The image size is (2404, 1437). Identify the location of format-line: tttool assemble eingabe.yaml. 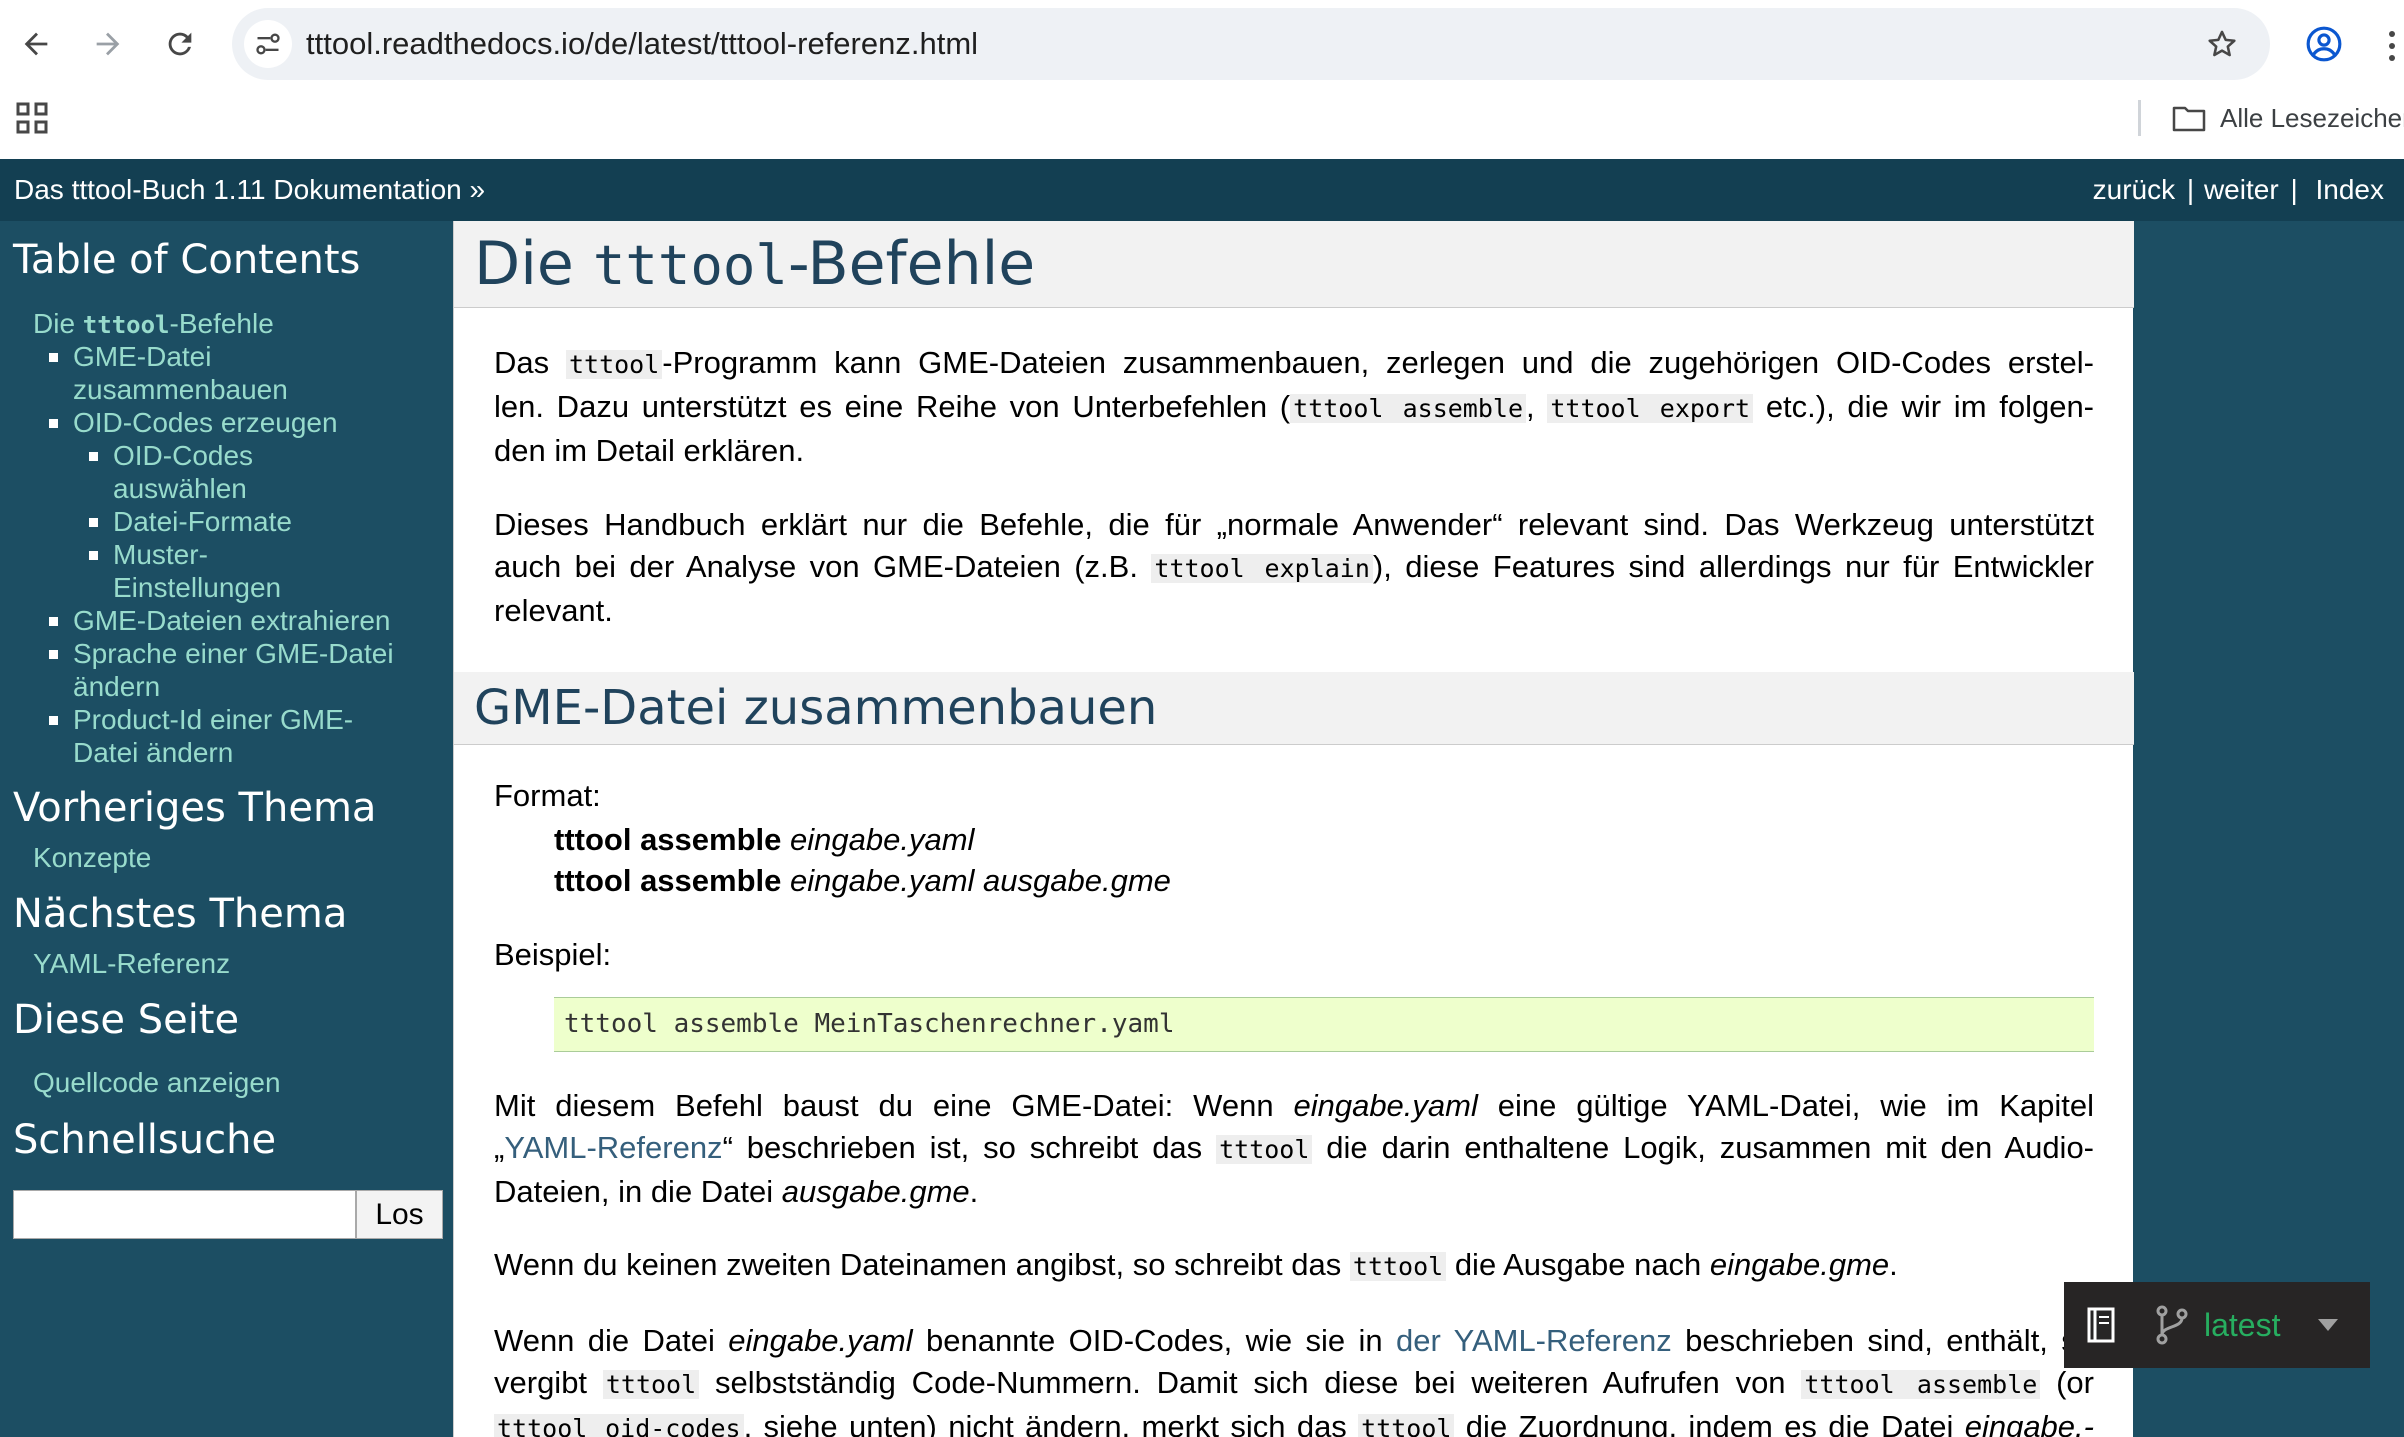
(764, 840).